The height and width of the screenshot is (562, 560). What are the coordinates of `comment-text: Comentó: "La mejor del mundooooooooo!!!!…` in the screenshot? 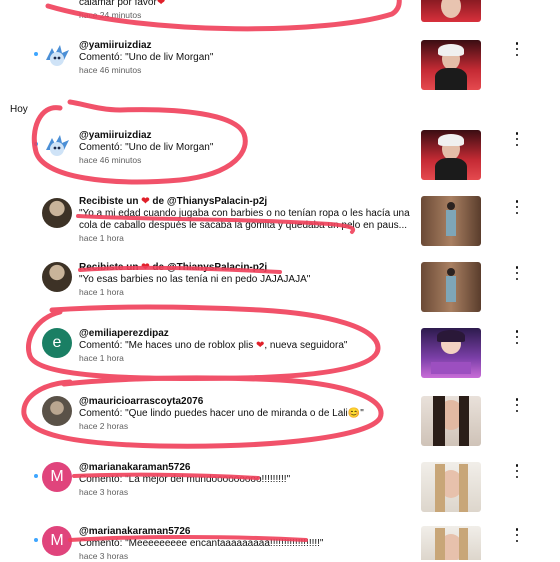 It's located at (185, 479).